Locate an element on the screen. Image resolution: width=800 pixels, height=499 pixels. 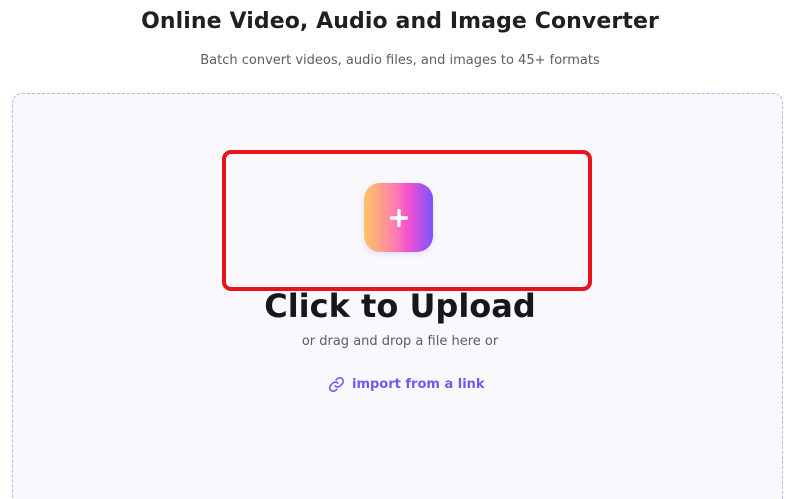
plus-icon is located at coordinates (399, 218).